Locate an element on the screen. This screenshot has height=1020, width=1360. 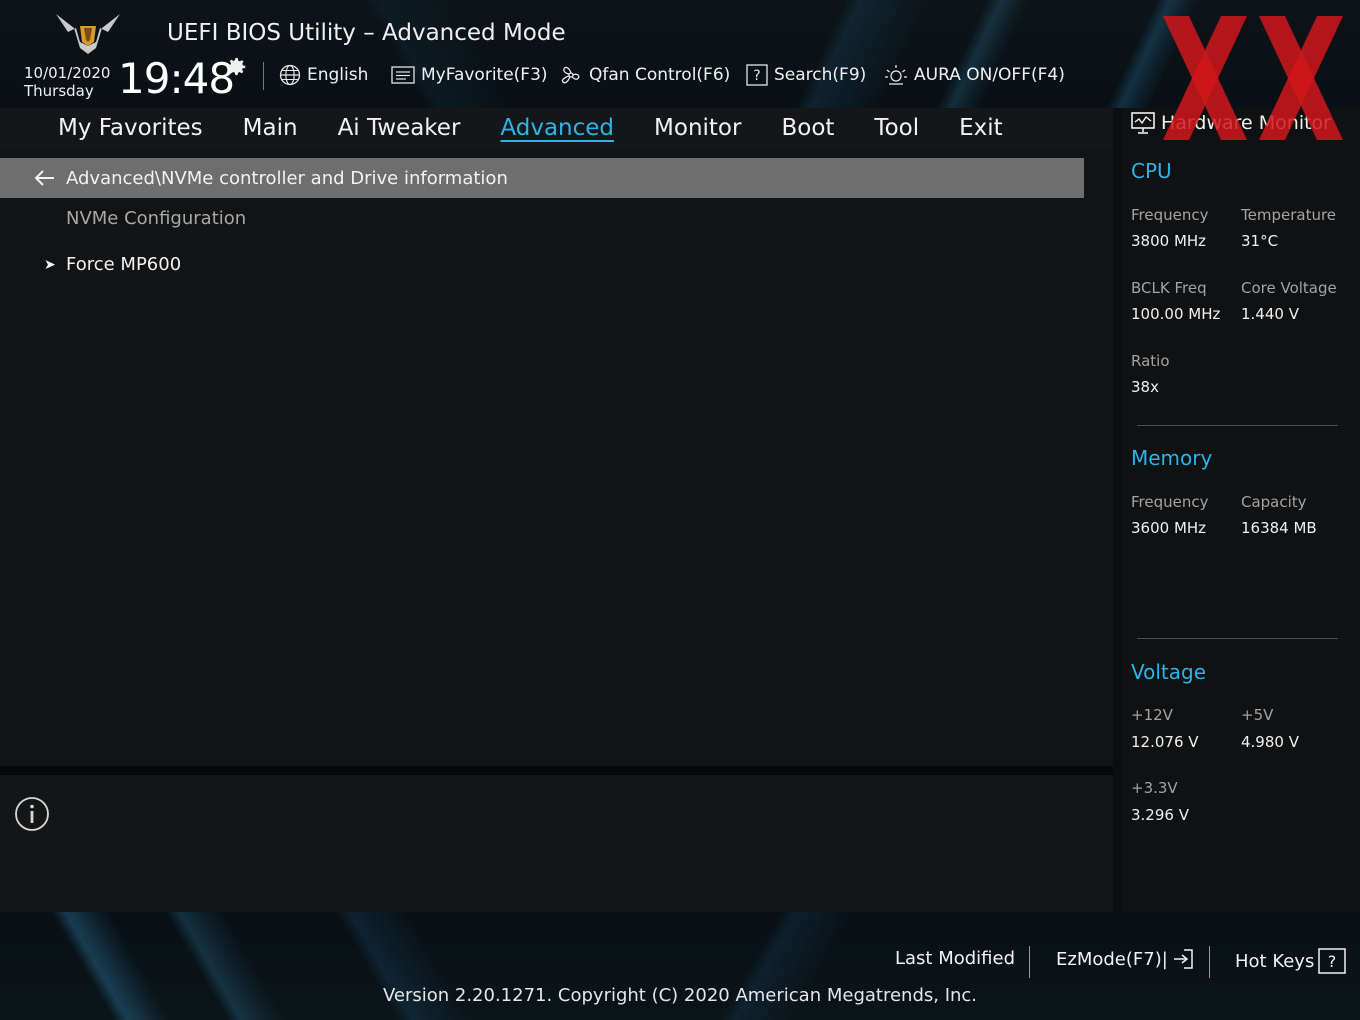
v5-value: 4.980 V is located at coordinates (1270, 742).